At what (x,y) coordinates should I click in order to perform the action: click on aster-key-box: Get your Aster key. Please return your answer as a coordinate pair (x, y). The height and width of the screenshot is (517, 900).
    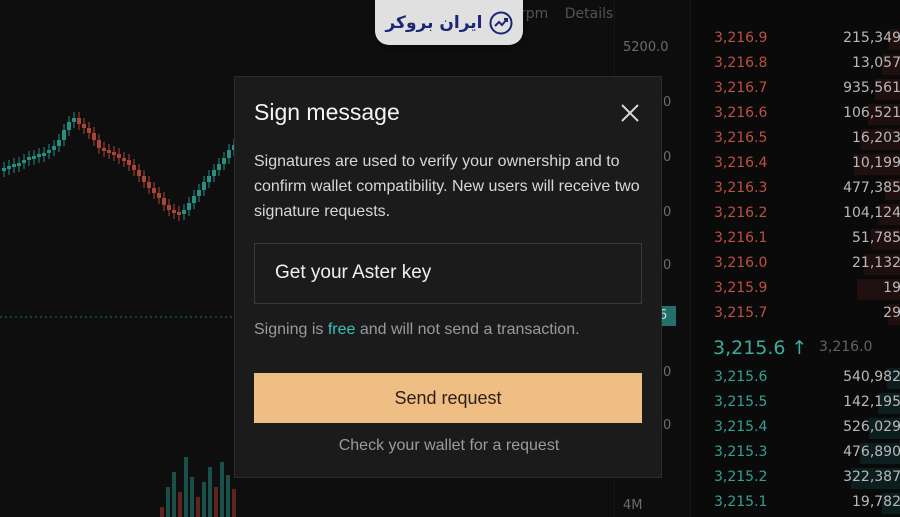
    Looking at the image, I should click on (448, 273).